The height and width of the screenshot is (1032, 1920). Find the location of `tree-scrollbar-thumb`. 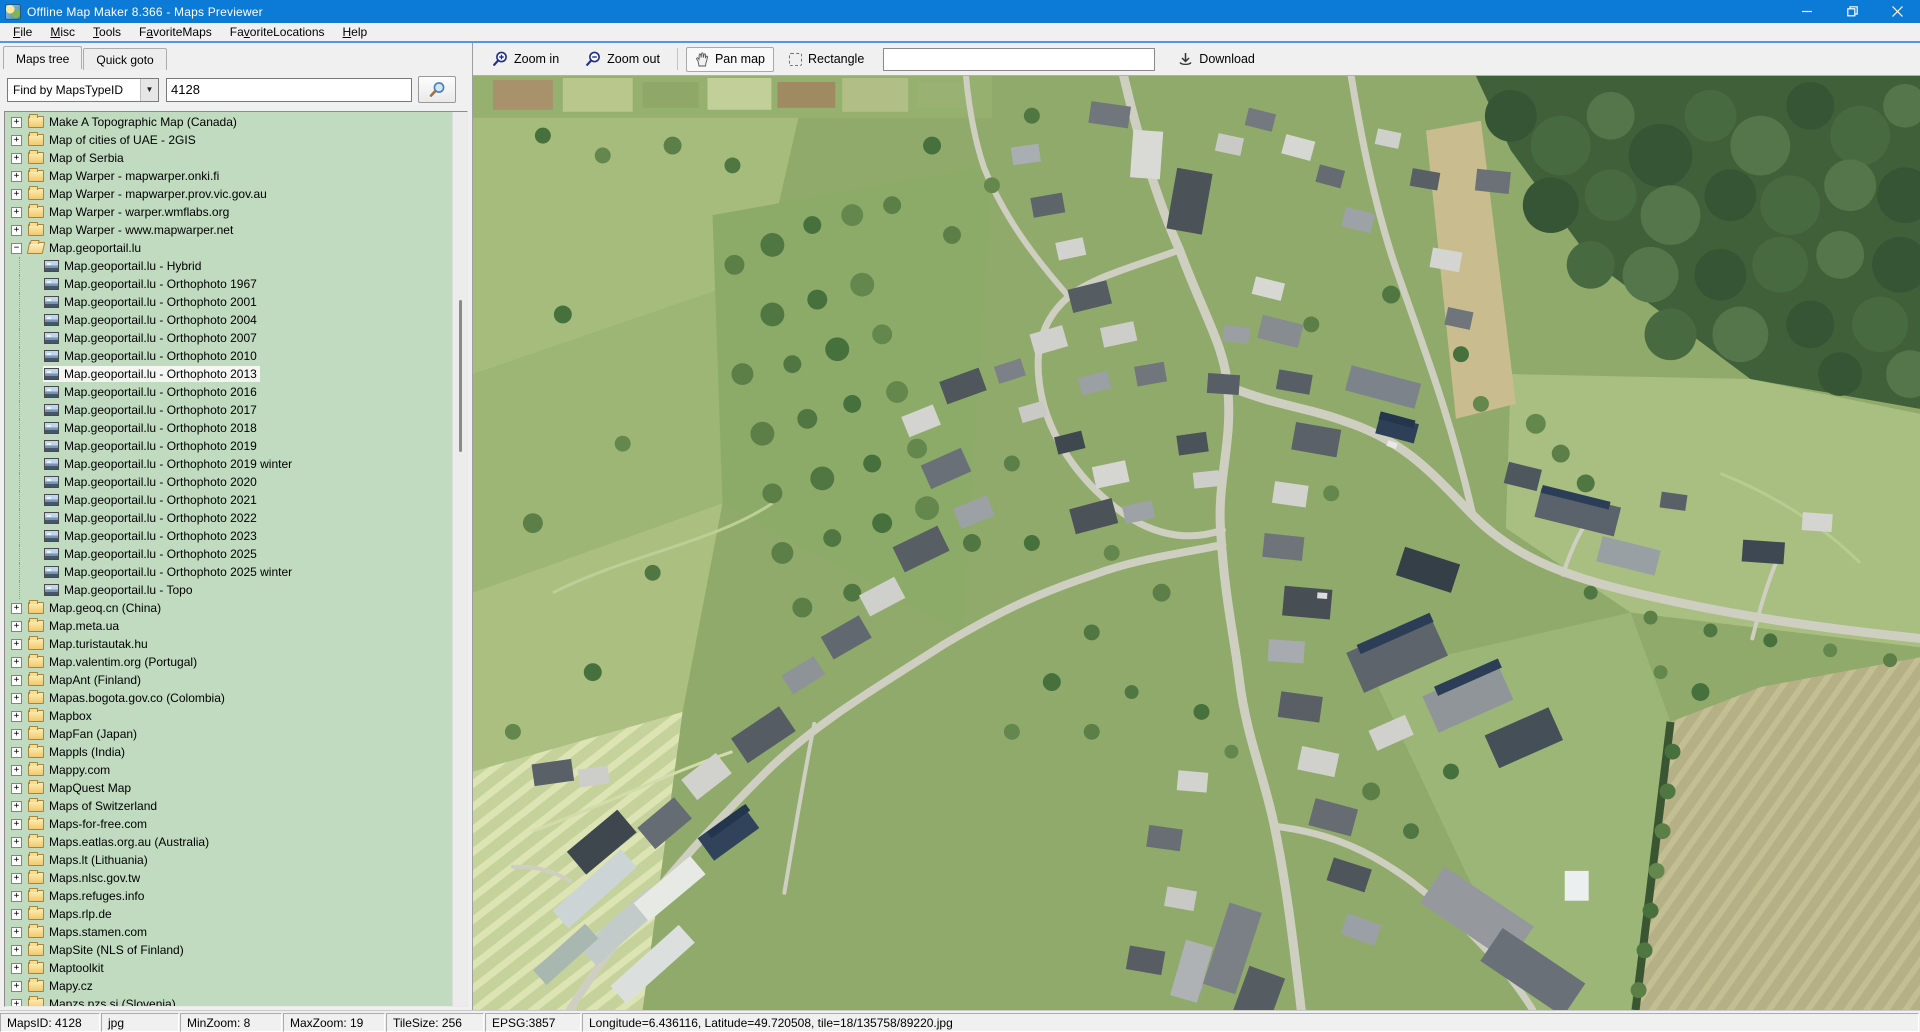

tree-scrollbar-thumb is located at coordinates (460, 375).